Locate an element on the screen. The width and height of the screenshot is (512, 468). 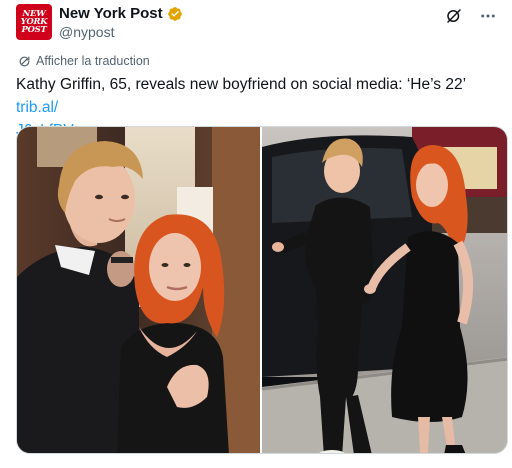
handle: @nypost is located at coordinates (86, 32).